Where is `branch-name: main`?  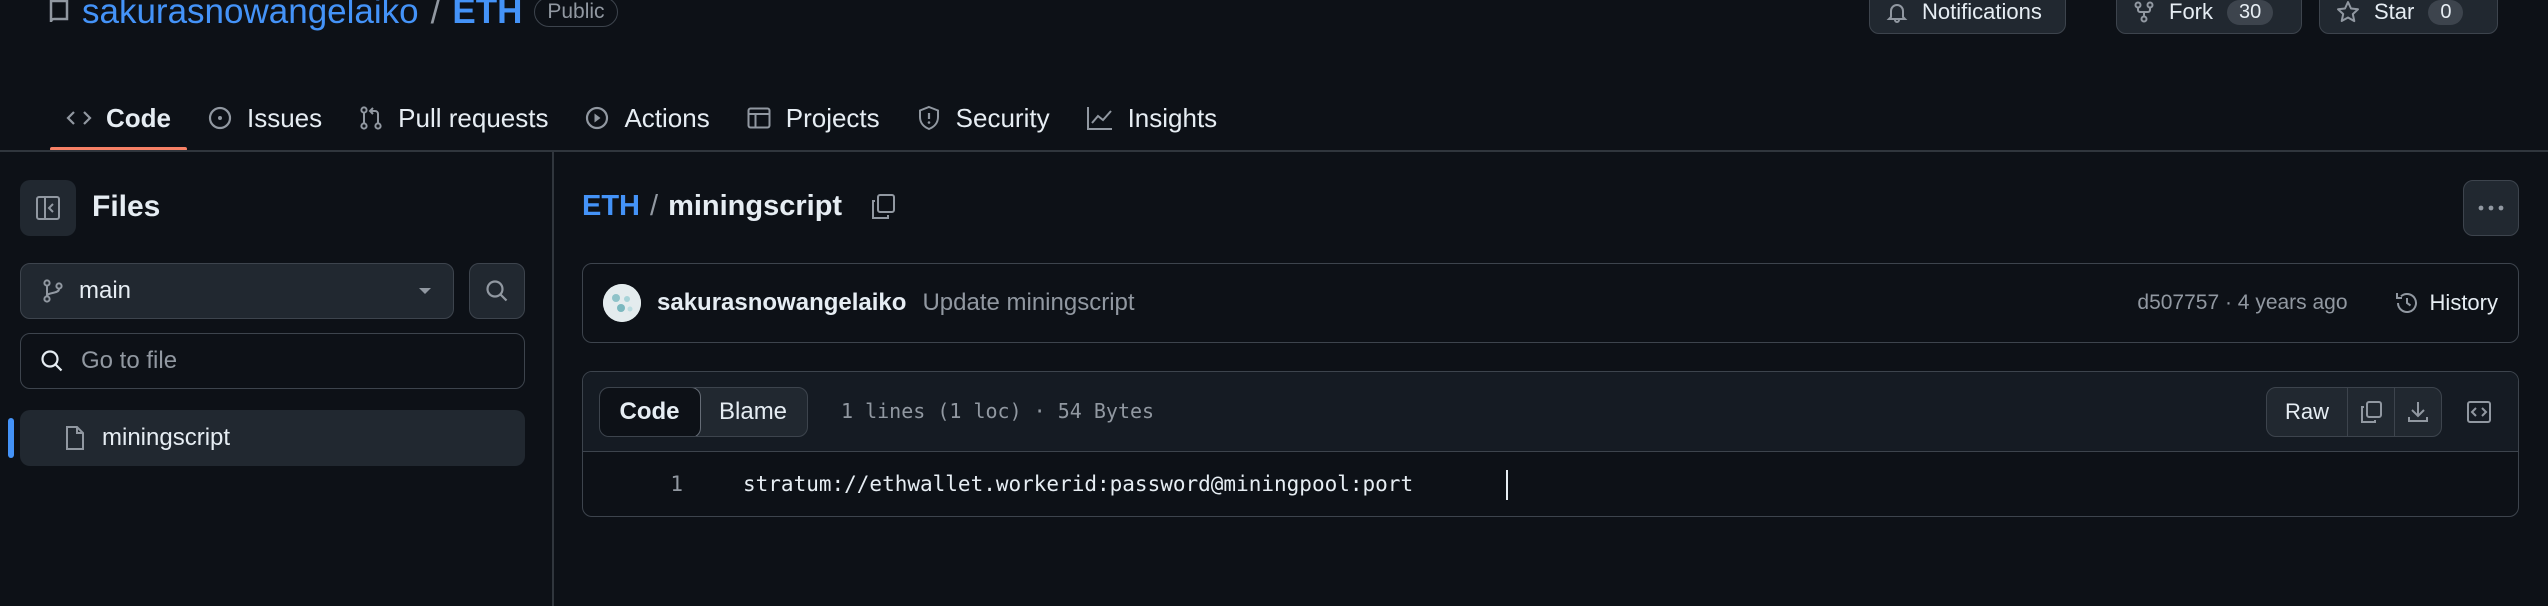 branch-name: main is located at coordinates (105, 290).